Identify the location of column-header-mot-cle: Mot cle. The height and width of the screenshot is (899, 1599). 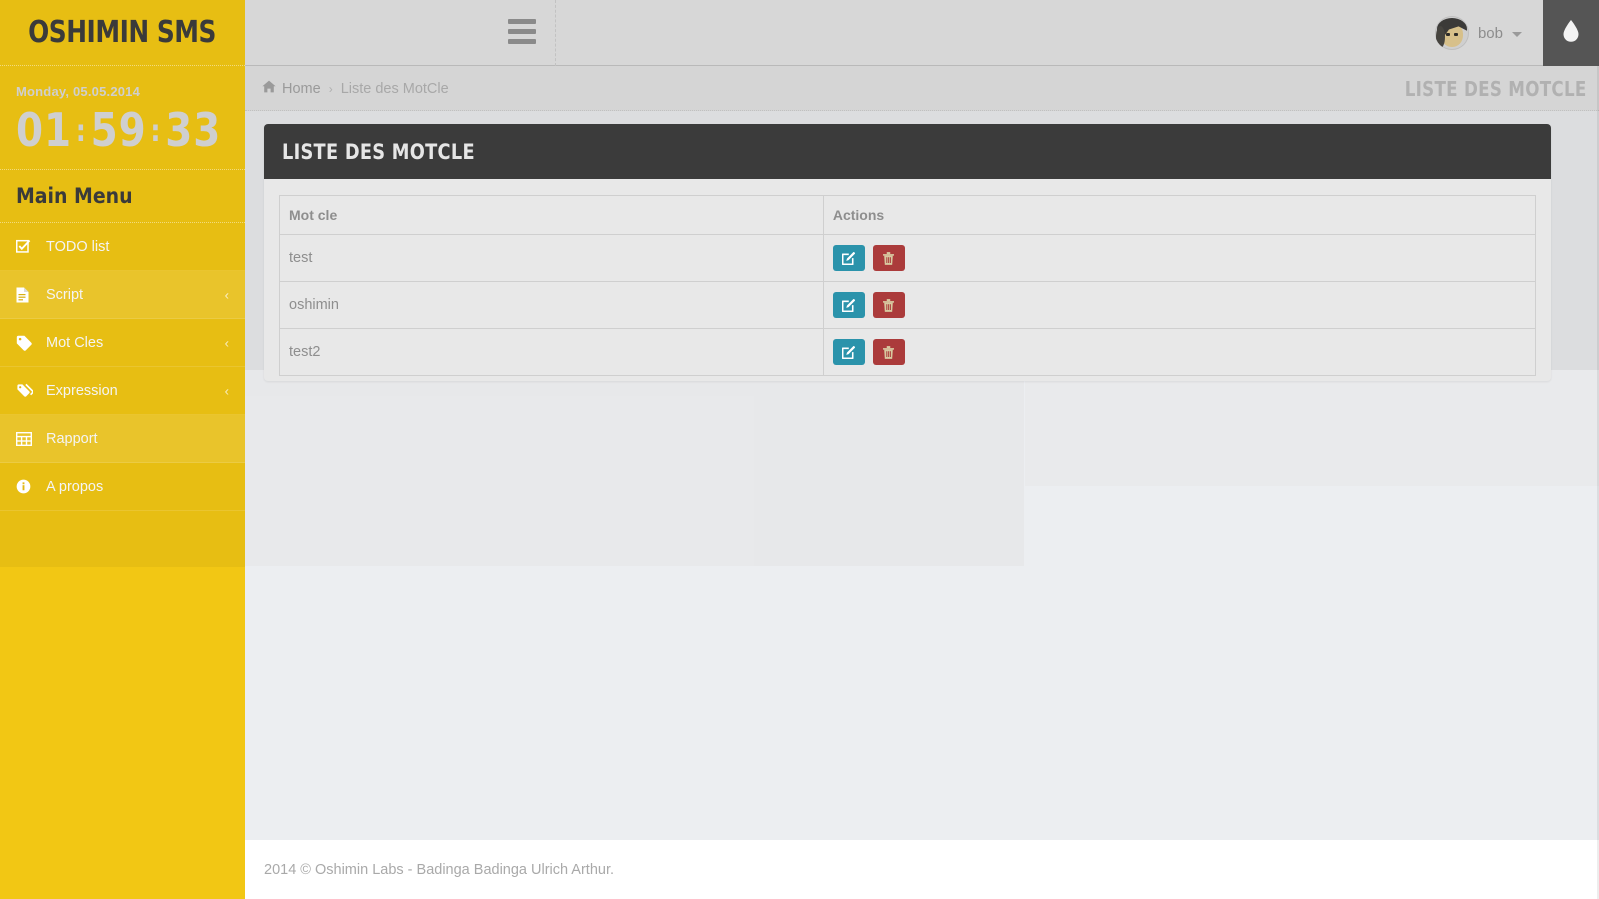
(551, 215).